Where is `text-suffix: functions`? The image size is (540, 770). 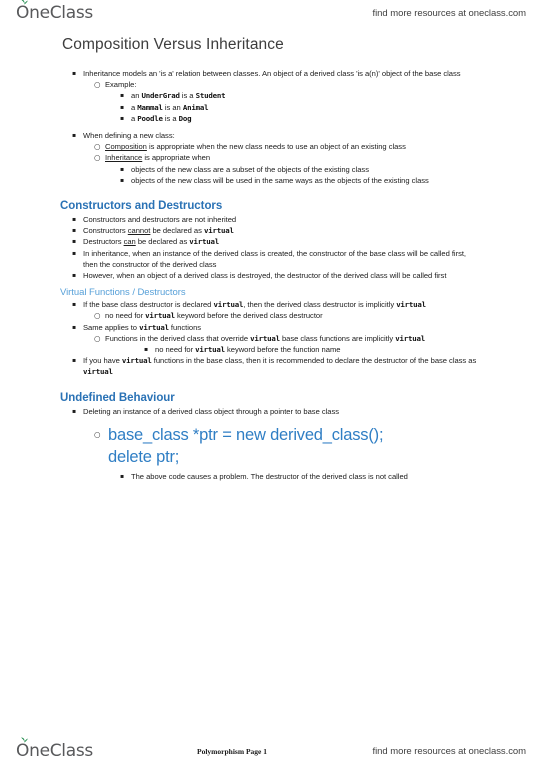 text-suffix: functions is located at coordinates (185, 327).